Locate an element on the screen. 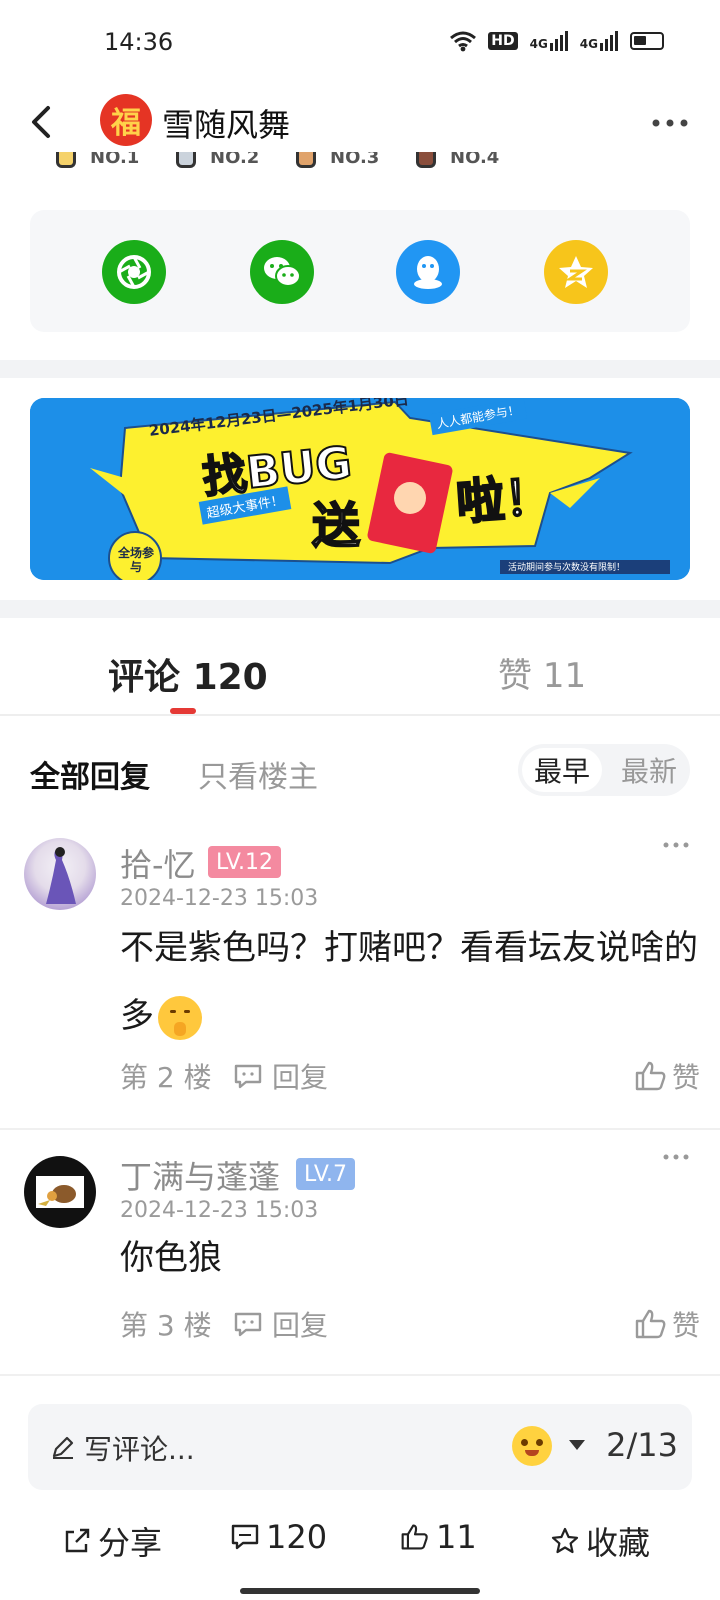 The image size is (720, 1600). share-panel is located at coordinates (360, 271).